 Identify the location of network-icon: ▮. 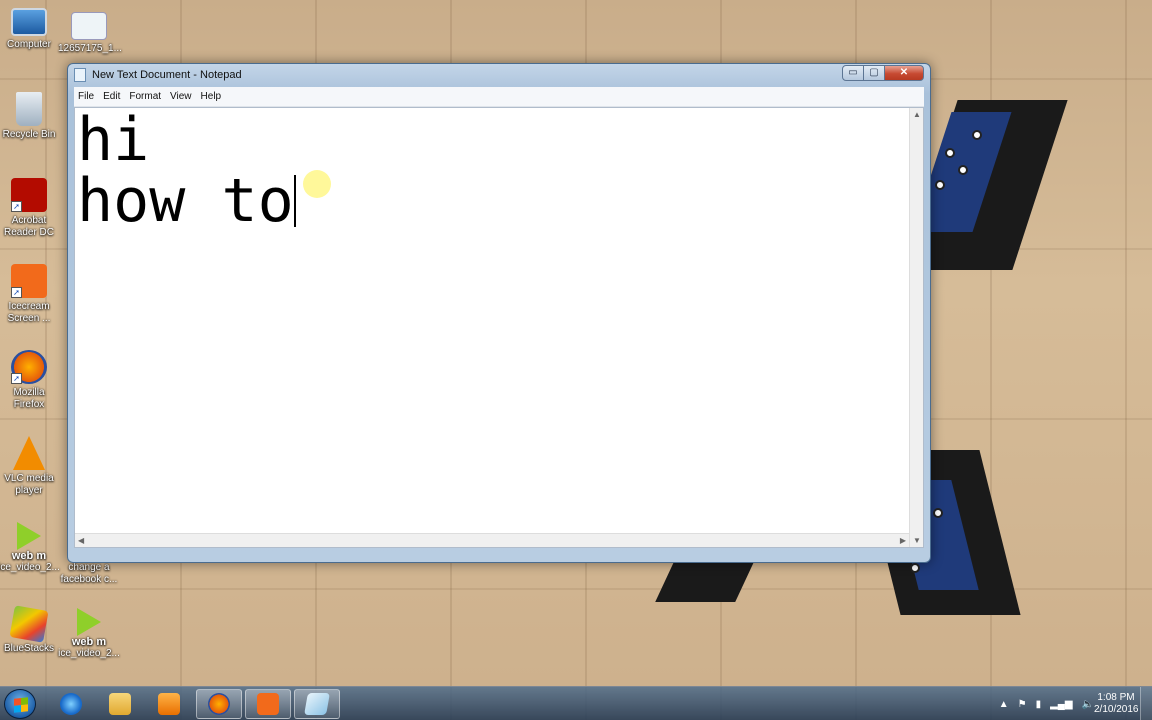
(1039, 704).